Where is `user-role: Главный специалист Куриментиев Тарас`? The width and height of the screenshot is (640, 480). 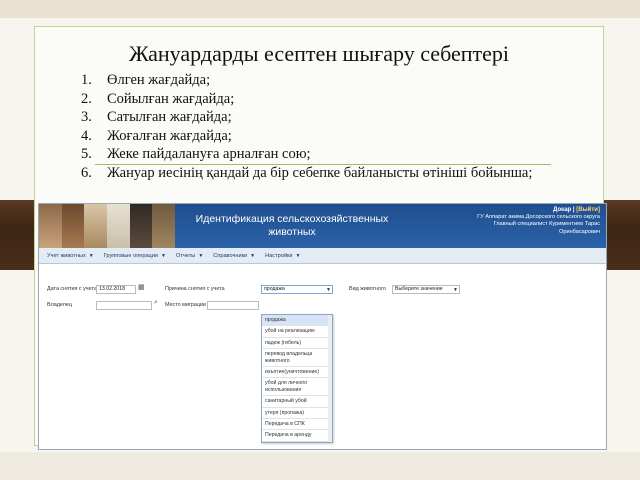
user-role: Главный специалист Куриментиев Тарас is located at coordinates (546, 224).